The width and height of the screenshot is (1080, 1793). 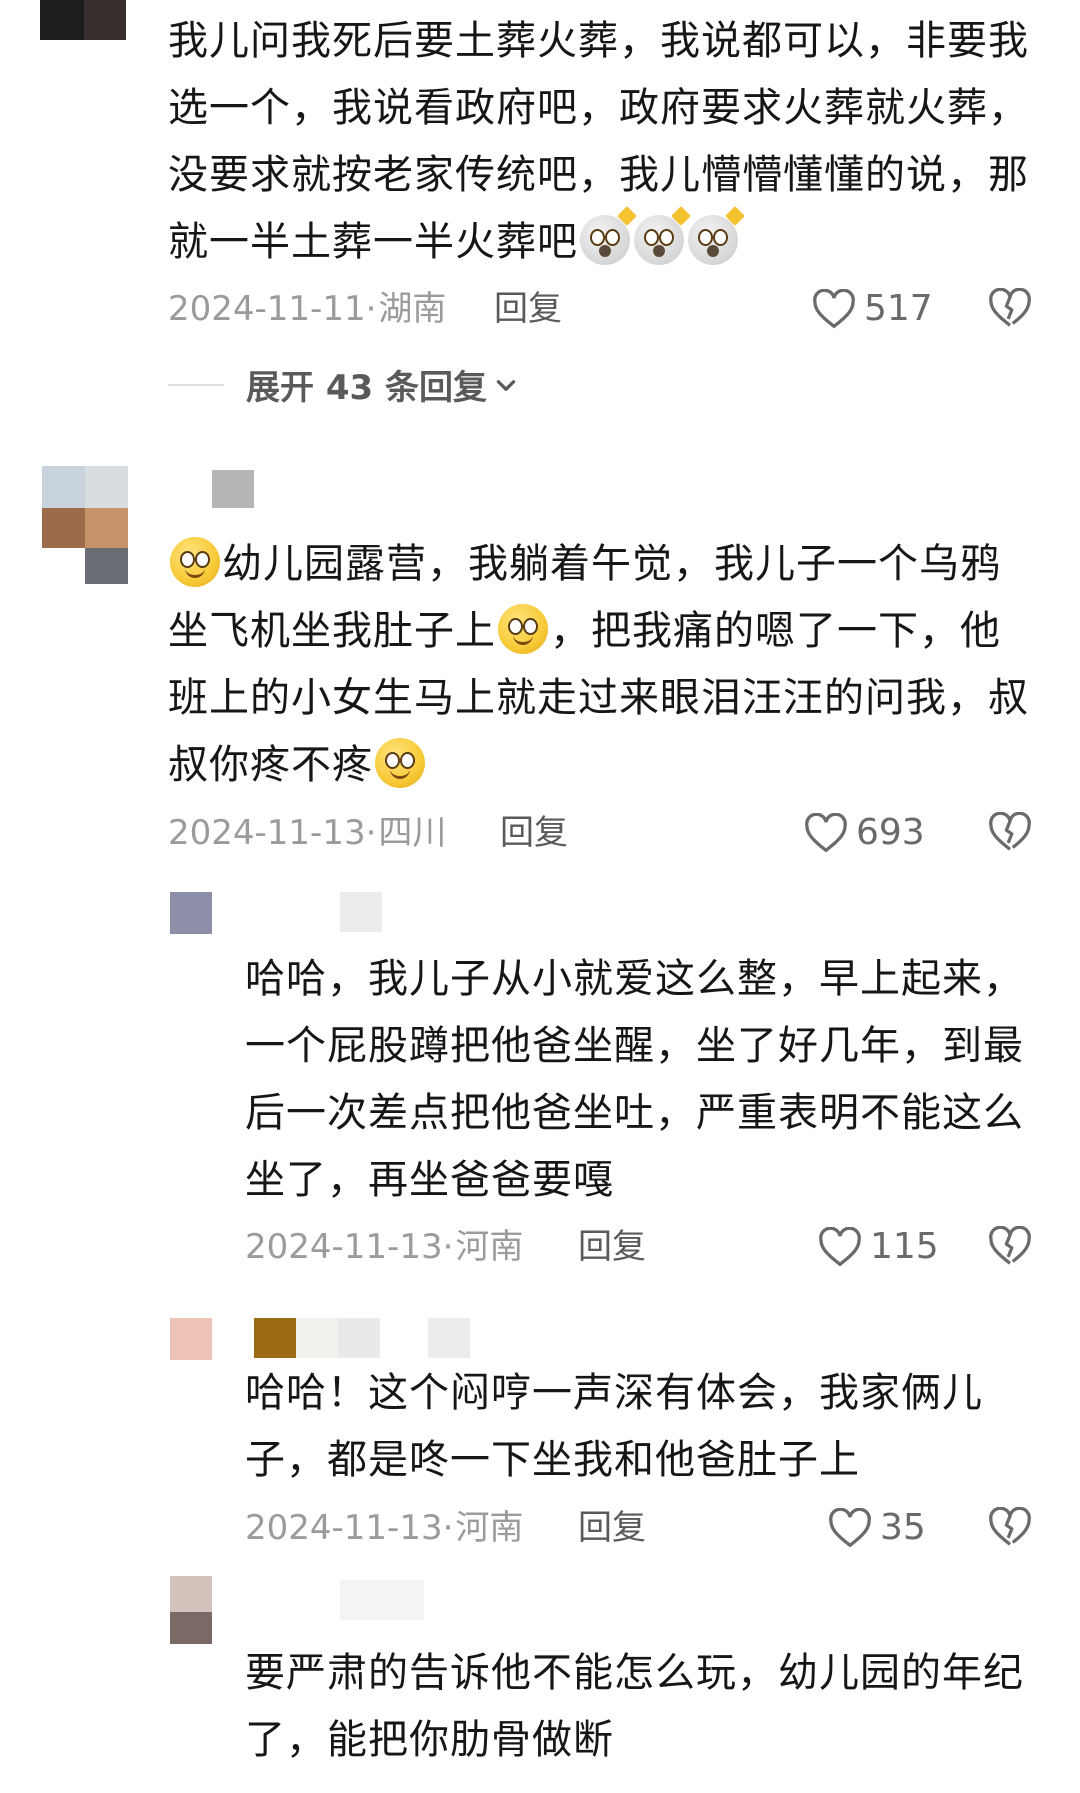 I want to click on like-button: 115, so click(x=878, y=1247).